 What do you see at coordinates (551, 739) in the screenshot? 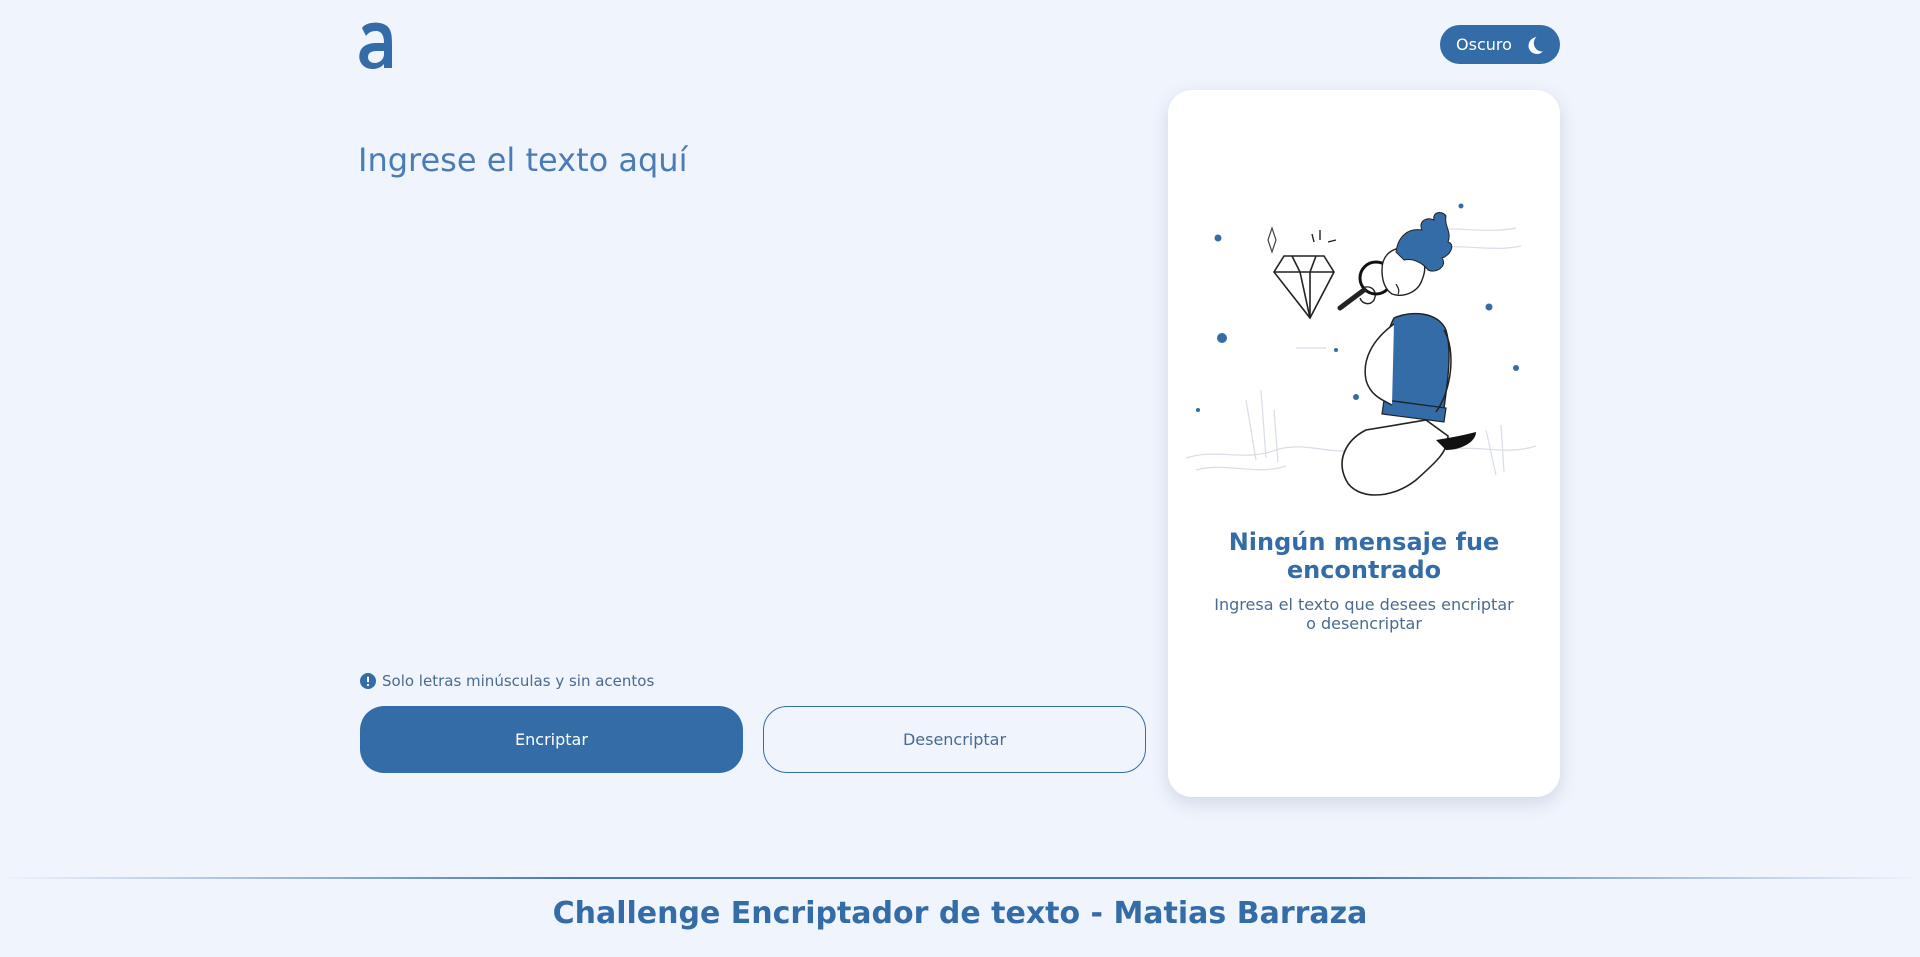
I see `encrypt-button: Encriptar` at bounding box center [551, 739].